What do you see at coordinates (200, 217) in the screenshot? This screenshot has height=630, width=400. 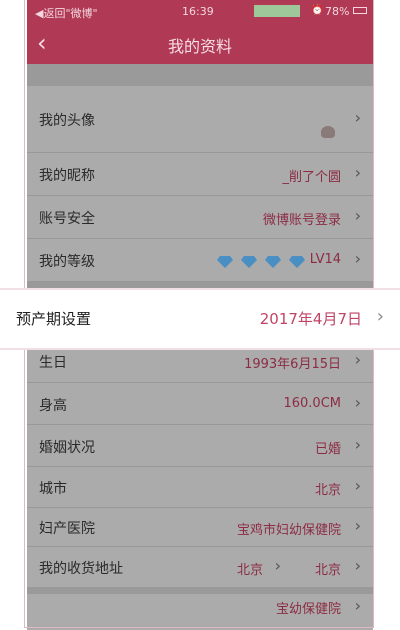 I see `row-account-security: 账号安全 微博账号登录 ›` at bounding box center [200, 217].